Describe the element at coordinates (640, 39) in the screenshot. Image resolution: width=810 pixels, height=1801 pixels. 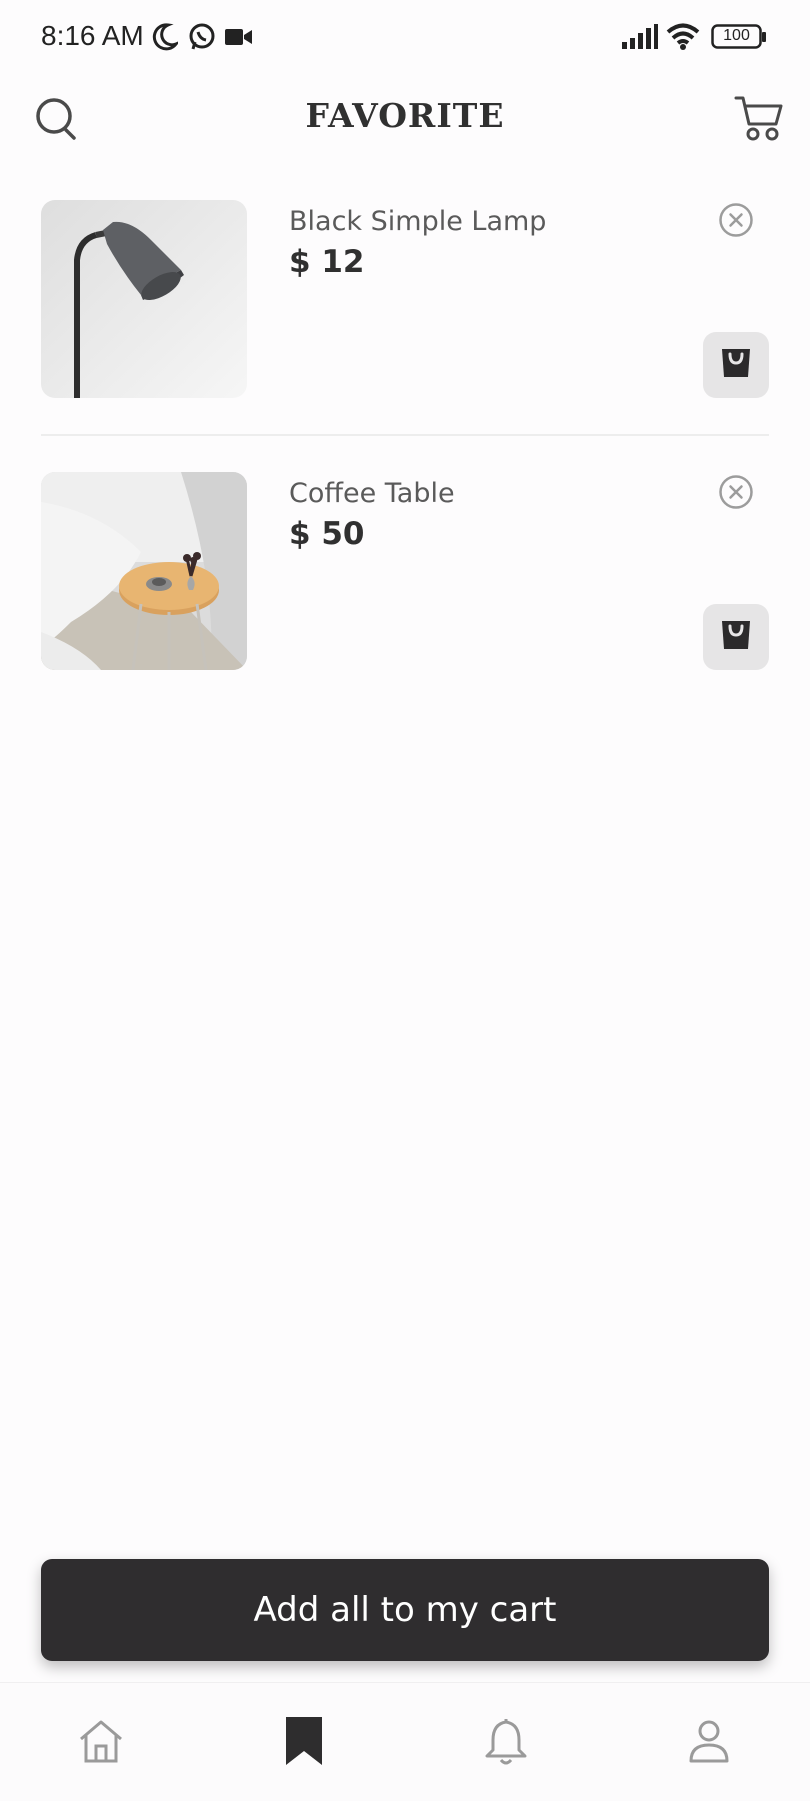
I see `signal-icon` at that location.